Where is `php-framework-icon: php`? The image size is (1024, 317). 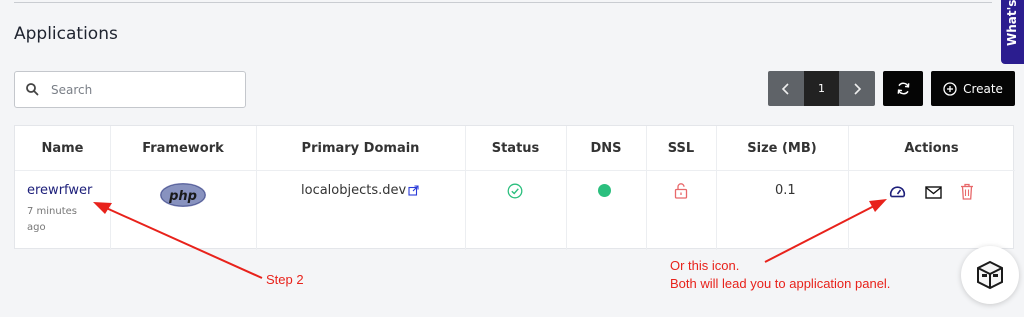
php-framework-icon: php is located at coordinates (183, 195).